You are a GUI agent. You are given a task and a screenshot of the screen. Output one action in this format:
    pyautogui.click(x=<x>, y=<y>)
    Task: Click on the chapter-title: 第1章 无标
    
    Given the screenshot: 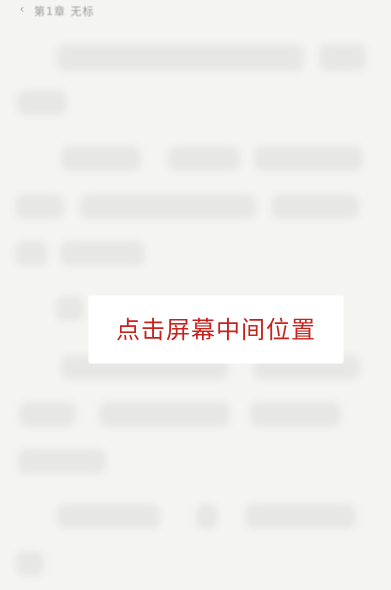 What is the action you would take?
    pyautogui.click(x=64, y=11)
    